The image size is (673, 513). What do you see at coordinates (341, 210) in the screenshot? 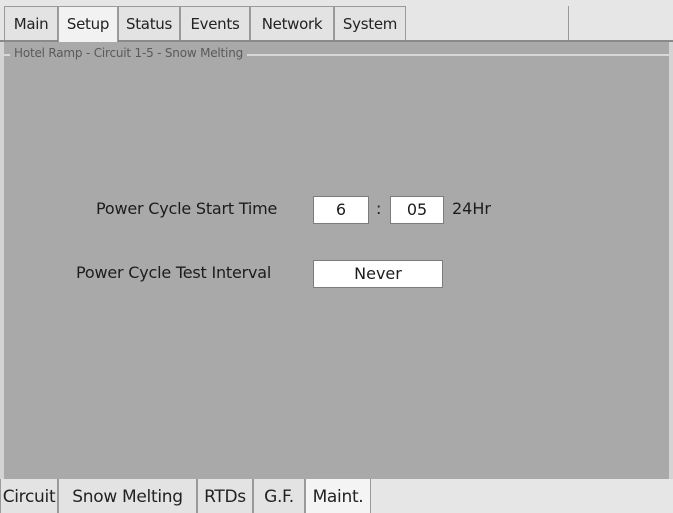
I see `start-hour-field: 6` at bounding box center [341, 210].